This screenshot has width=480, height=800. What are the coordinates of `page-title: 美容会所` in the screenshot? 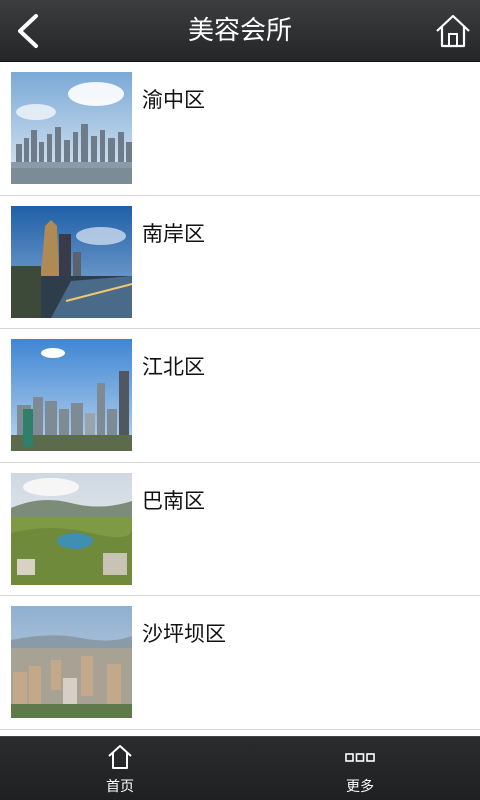 It's located at (239, 31).